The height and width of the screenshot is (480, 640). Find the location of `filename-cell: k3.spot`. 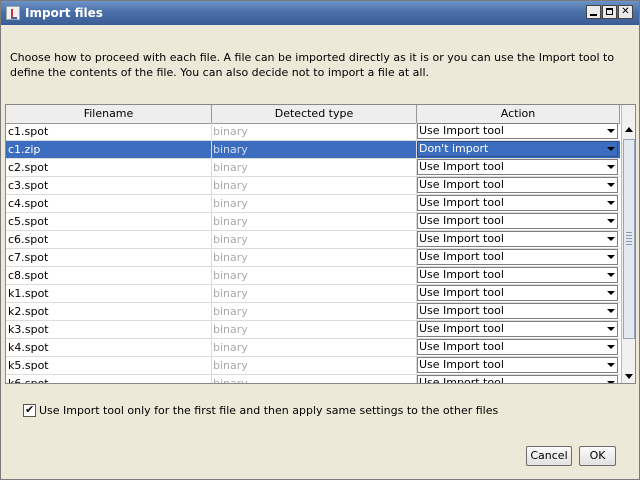

filename-cell: k3.spot is located at coordinates (109, 329).